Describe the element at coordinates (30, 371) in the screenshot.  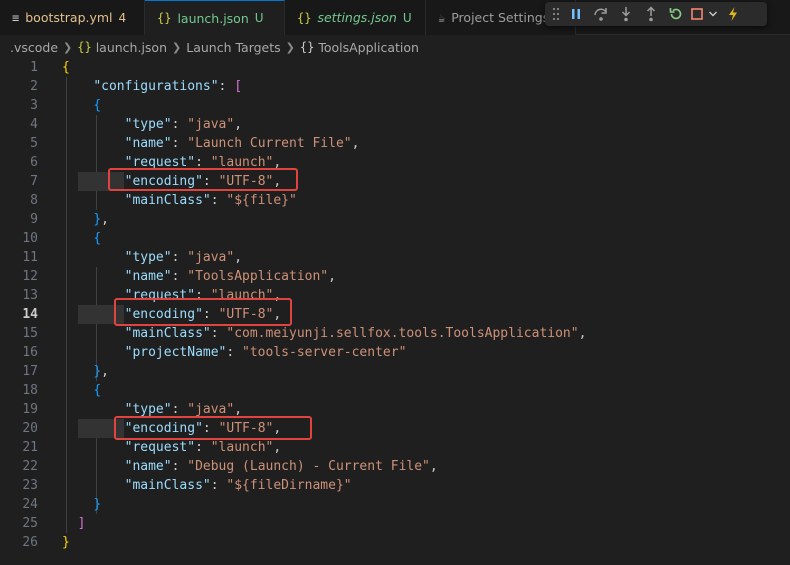
I see `line-number: 17` at that location.